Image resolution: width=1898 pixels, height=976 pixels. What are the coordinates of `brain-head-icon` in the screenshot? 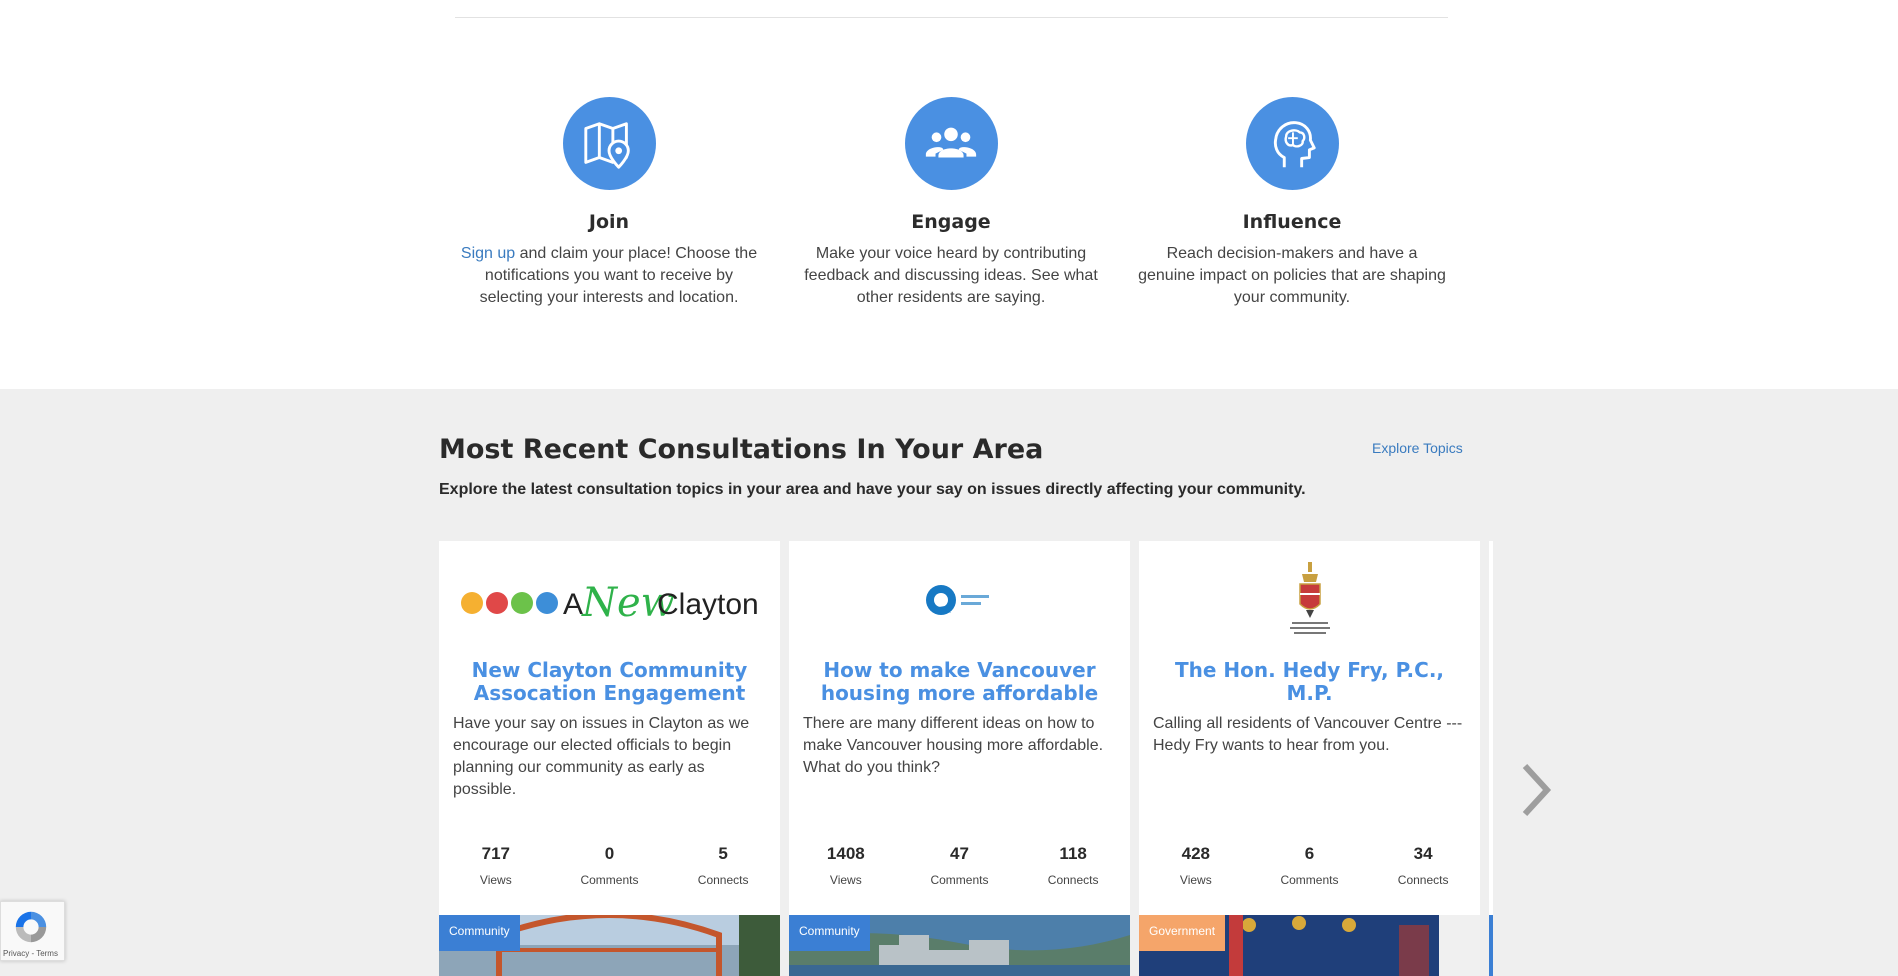 It's located at (1292, 143).